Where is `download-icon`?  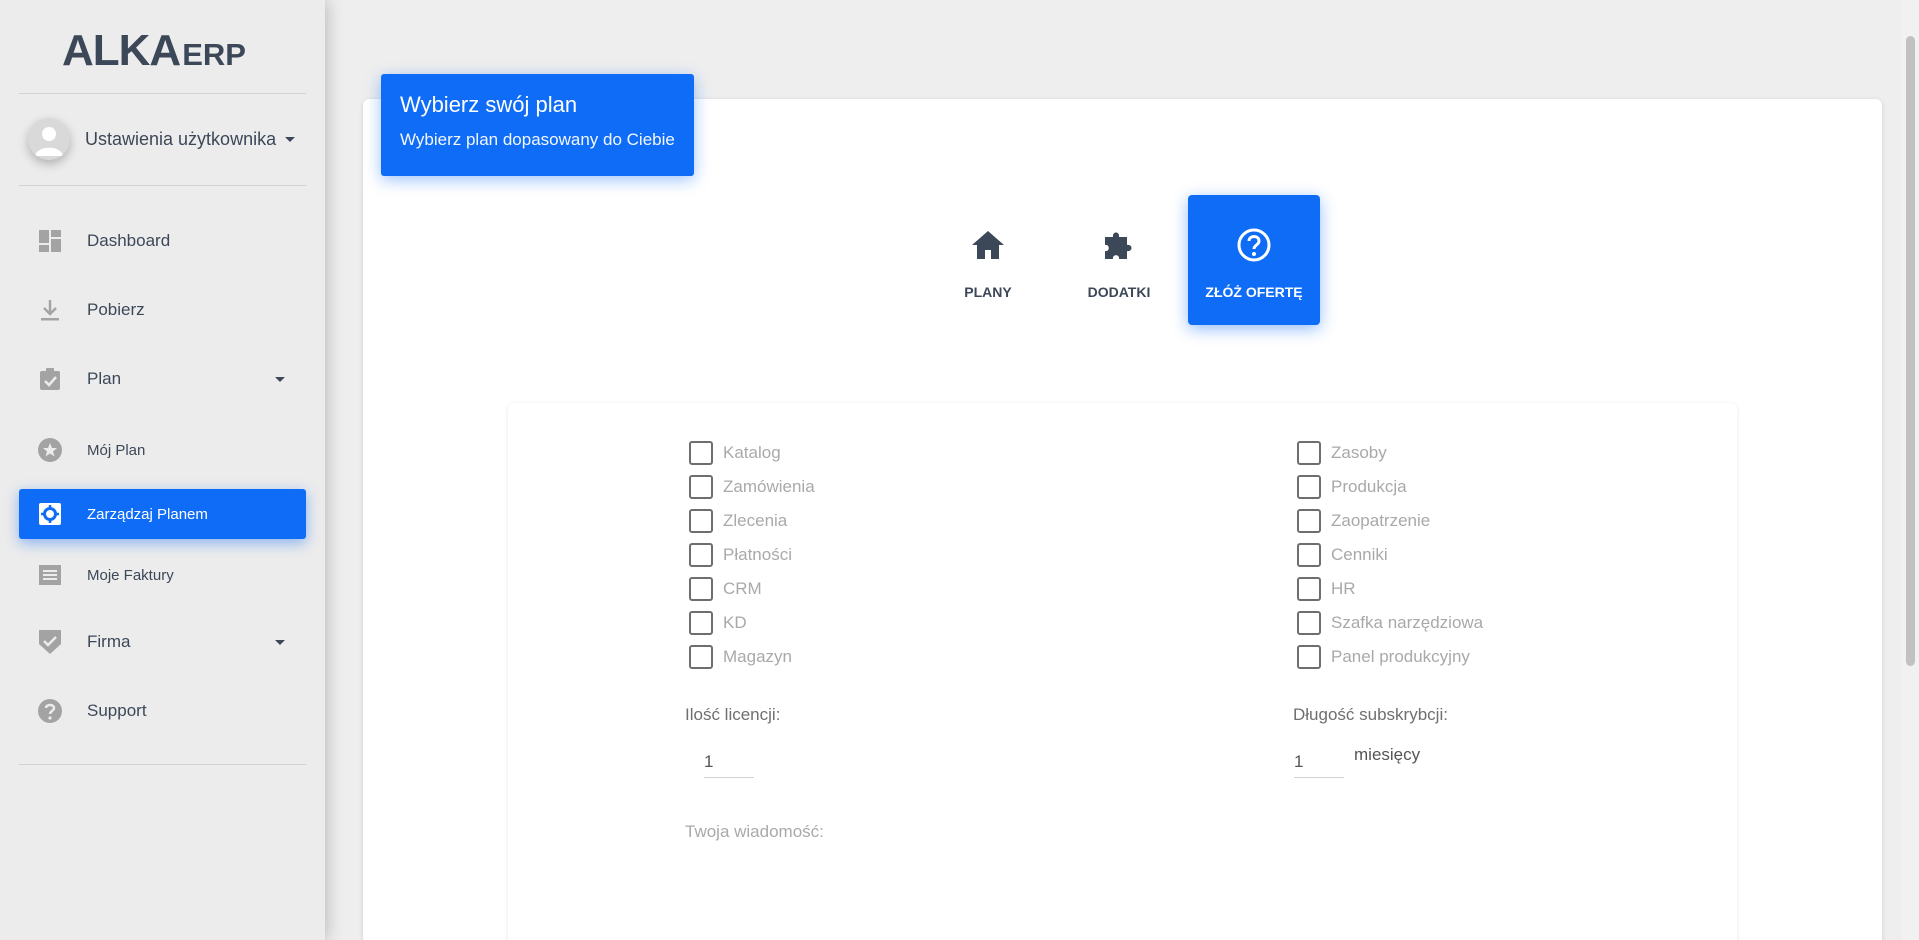 download-icon is located at coordinates (50, 310).